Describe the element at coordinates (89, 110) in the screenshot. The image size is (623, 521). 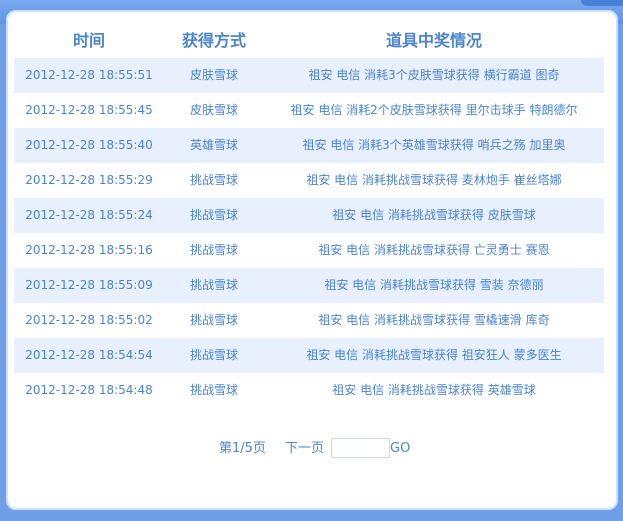
I see `cell-time: 2012-12-28 18:55:45` at that location.